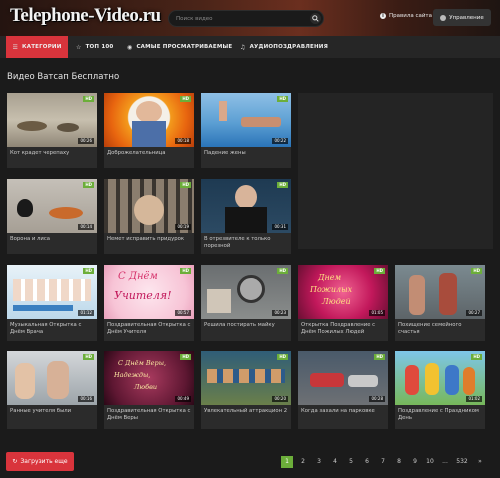  Describe the element at coordinates (319, 462) in the screenshot. I see `page-link: 3` at that location.